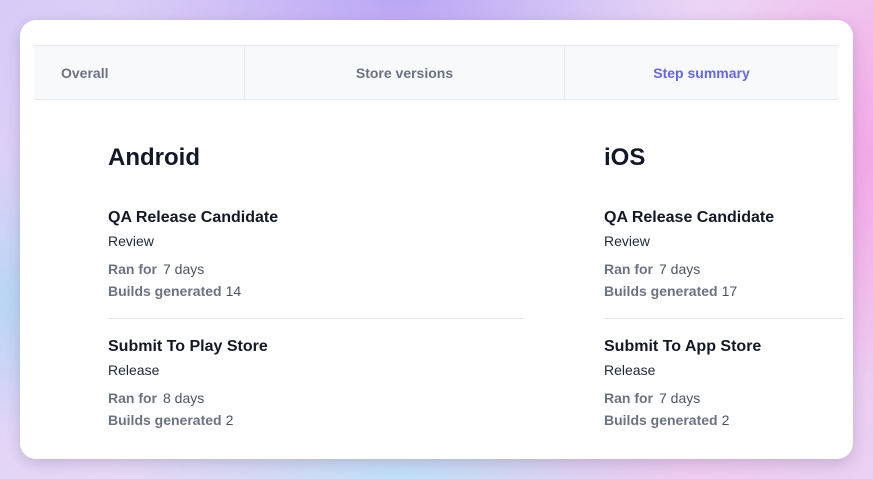  Describe the element at coordinates (188, 346) in the screenshot. I see `step-title: Submit To Play Store` at that location.